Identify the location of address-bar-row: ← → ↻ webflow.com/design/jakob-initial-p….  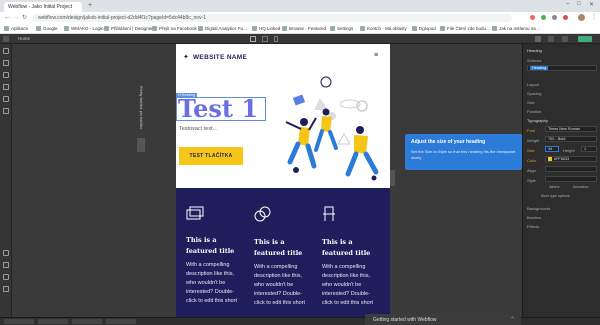
(300, 18).